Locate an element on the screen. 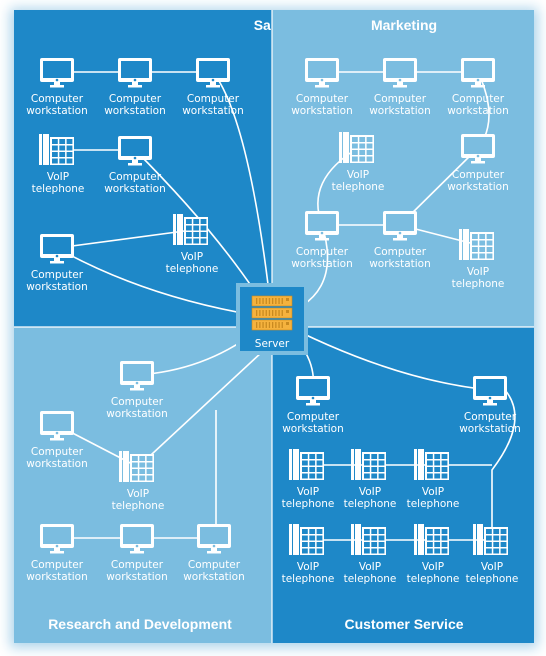  zone-title: Customer Service is located at coordinates (403, 624).